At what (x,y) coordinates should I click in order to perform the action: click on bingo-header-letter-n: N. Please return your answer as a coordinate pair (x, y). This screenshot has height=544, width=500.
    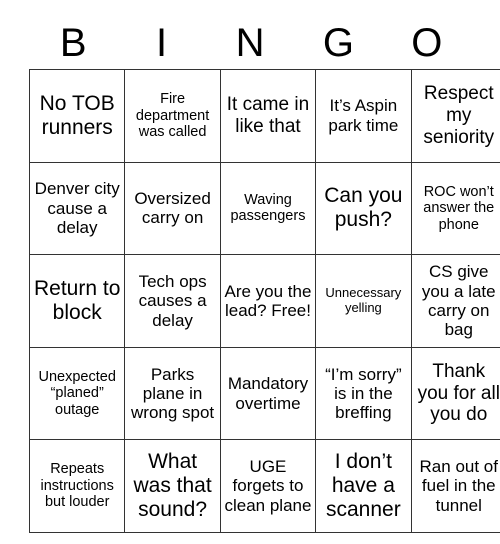
    Looking at the image, I should click on (250, 43).